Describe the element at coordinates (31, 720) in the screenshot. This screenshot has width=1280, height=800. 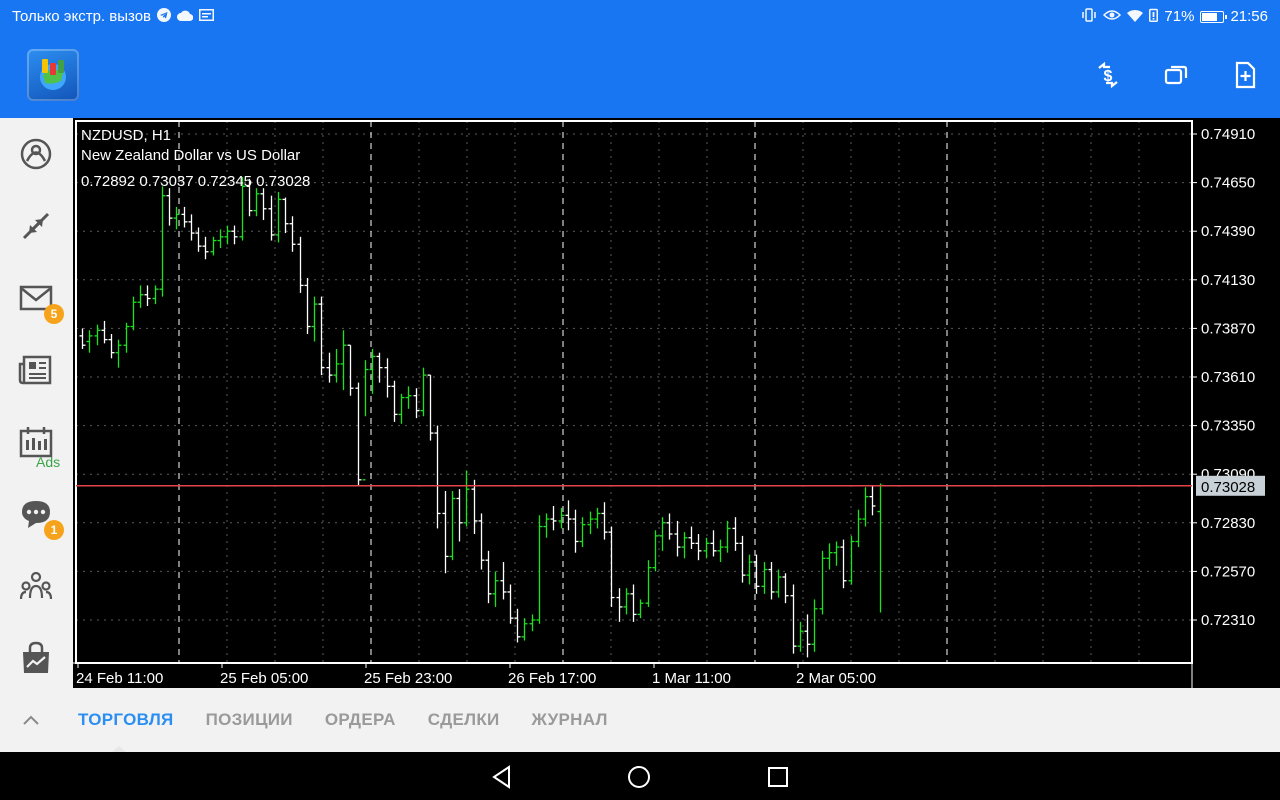
I see `chevron-up-icon` at that location.